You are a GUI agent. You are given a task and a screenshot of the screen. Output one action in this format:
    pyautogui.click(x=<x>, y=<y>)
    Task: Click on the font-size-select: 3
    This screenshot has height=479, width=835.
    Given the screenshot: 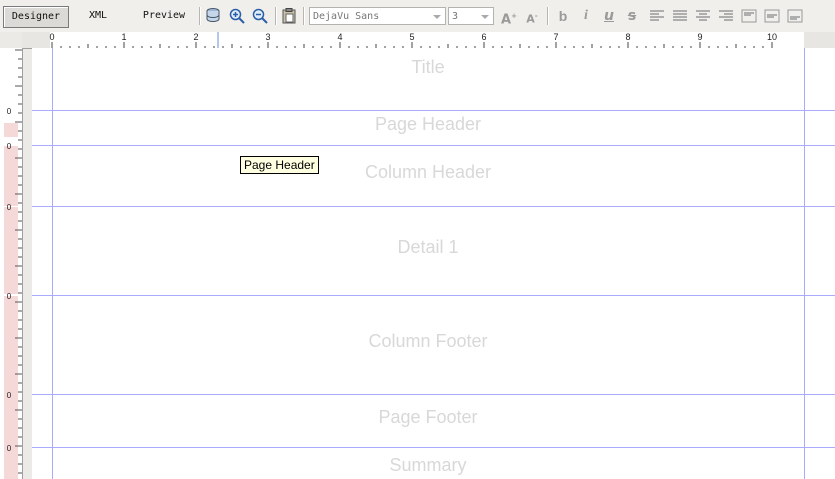 What is the action you would take?
    pyautogui.click(x=471, y=16)
    